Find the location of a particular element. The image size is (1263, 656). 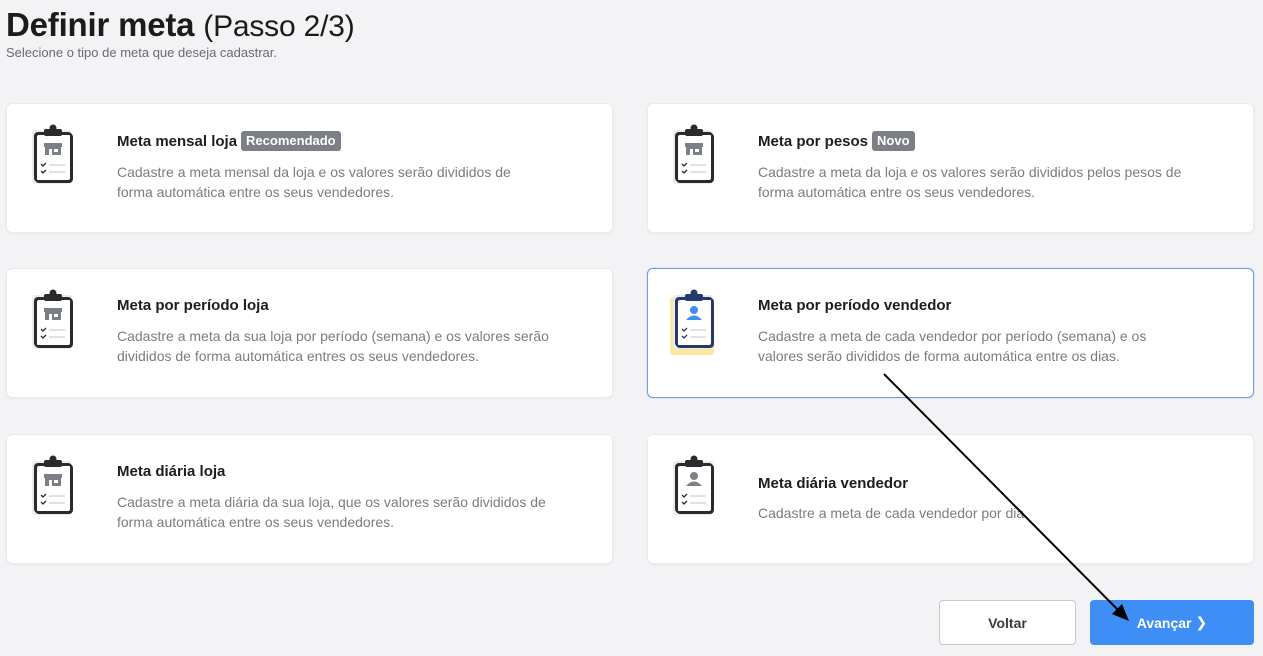

back-button-label: Voltar is located at coordinates (1007, 622).